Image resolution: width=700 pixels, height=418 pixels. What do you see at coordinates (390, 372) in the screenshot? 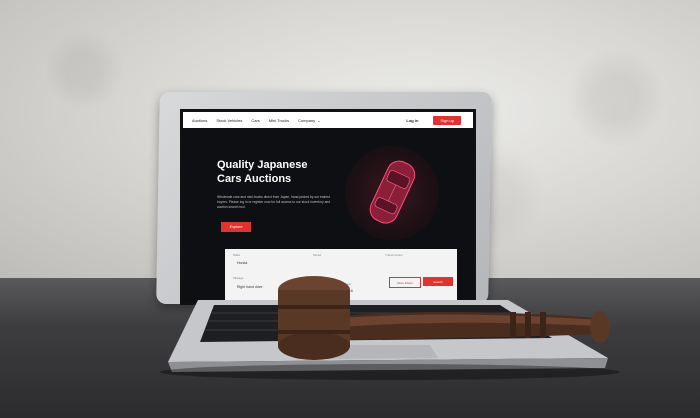
I see `laptop-shadow` at bounding box center [390, 372].